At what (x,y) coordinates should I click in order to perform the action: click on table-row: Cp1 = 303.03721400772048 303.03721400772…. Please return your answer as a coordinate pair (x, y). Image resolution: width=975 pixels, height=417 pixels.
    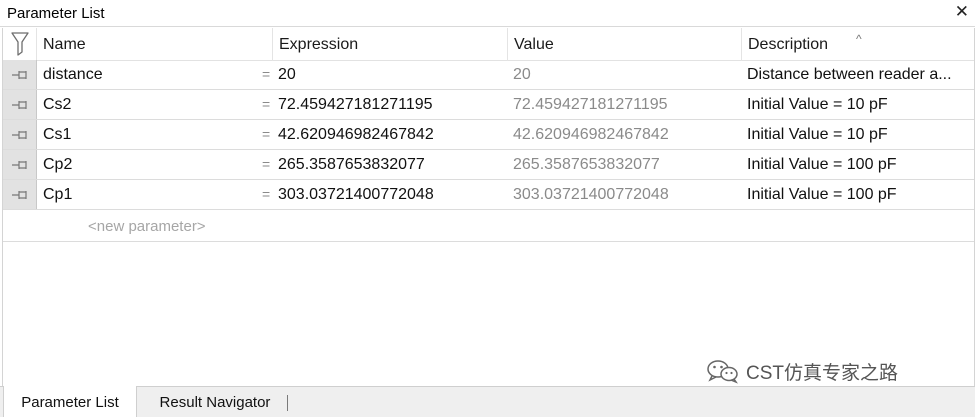
    Looking at the image, I should click on (488, 195).